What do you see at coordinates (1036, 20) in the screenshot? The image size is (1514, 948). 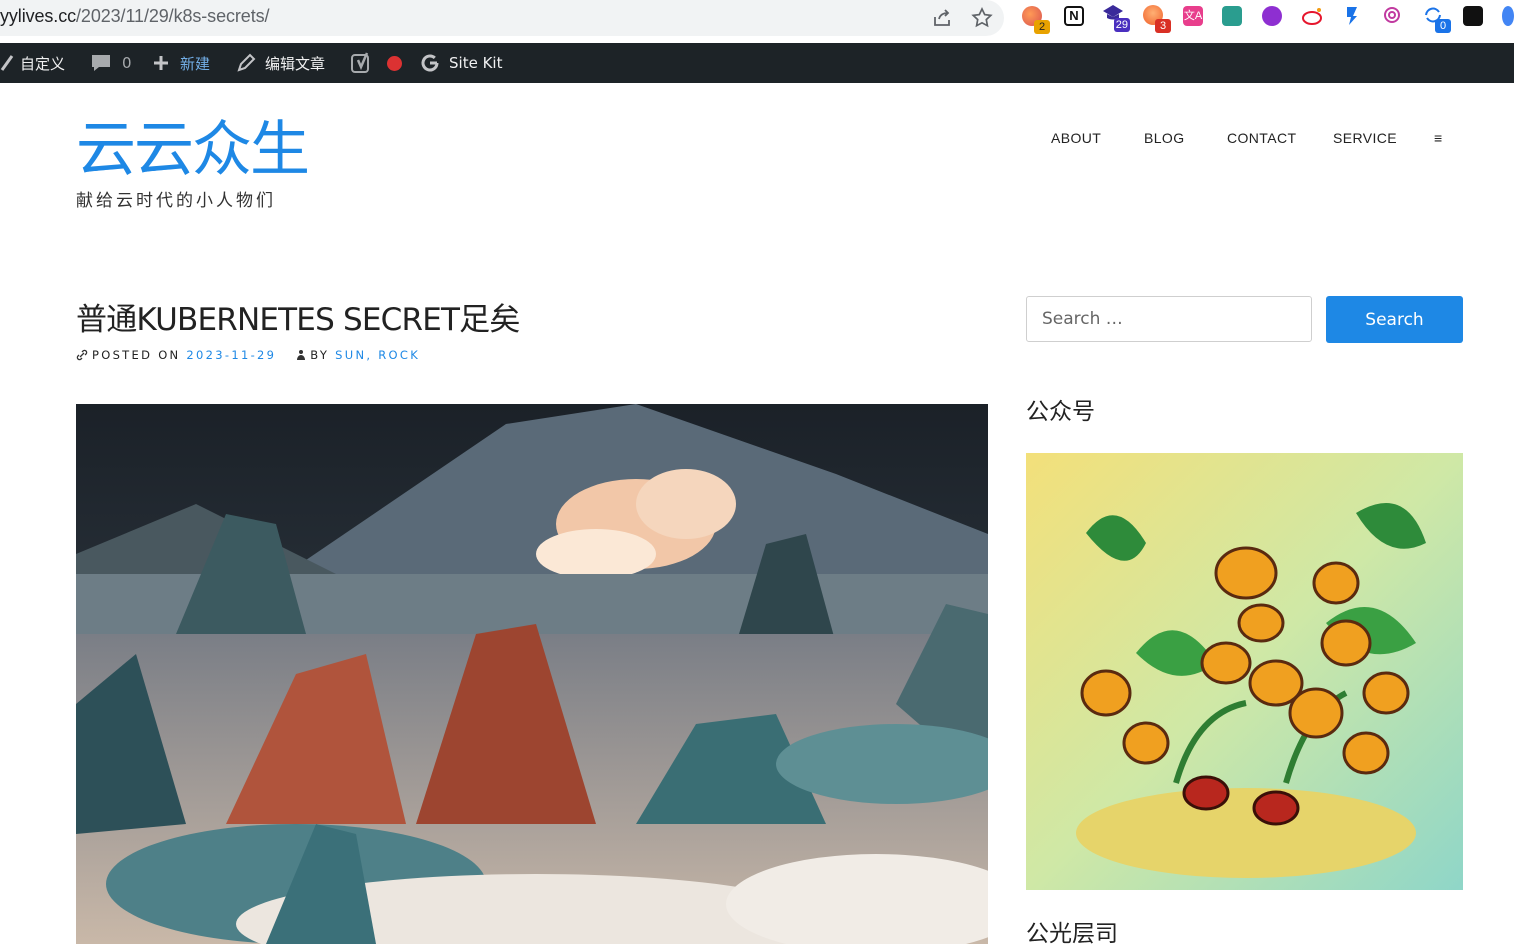 I see `extension-1-icon: 2` at bounding box center [1036, 20].